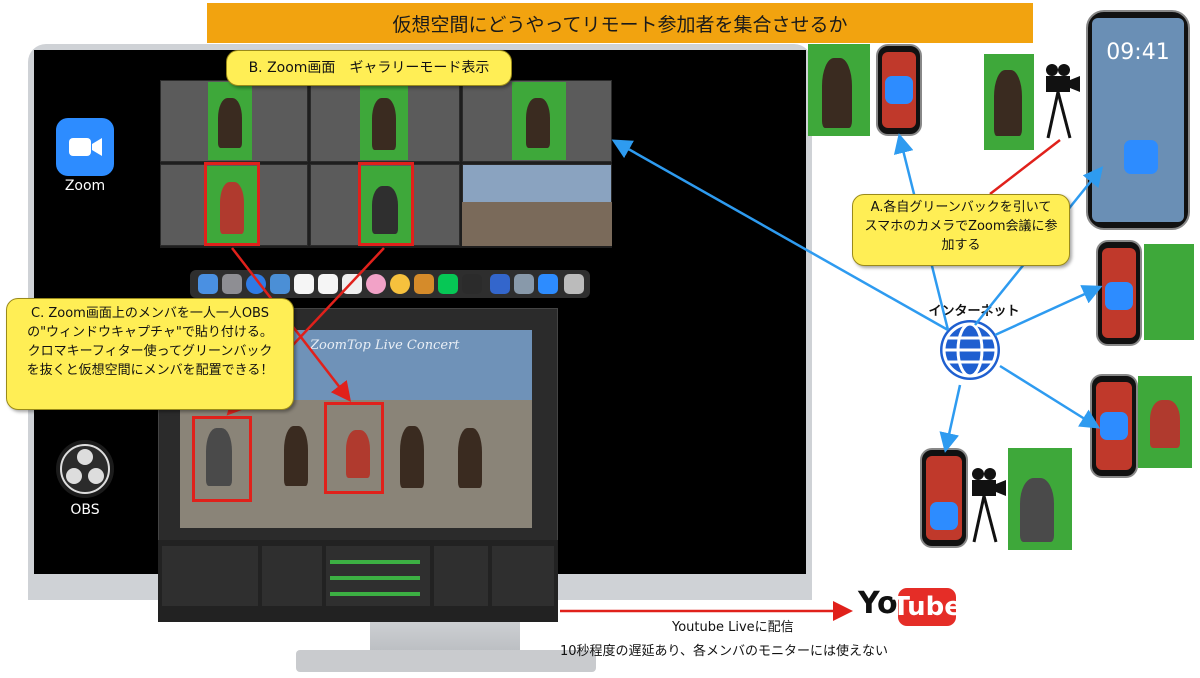  I want to click on callout-line: の"ウィンドウキャプチャ"で貼り付ける。, so click(150, 332).